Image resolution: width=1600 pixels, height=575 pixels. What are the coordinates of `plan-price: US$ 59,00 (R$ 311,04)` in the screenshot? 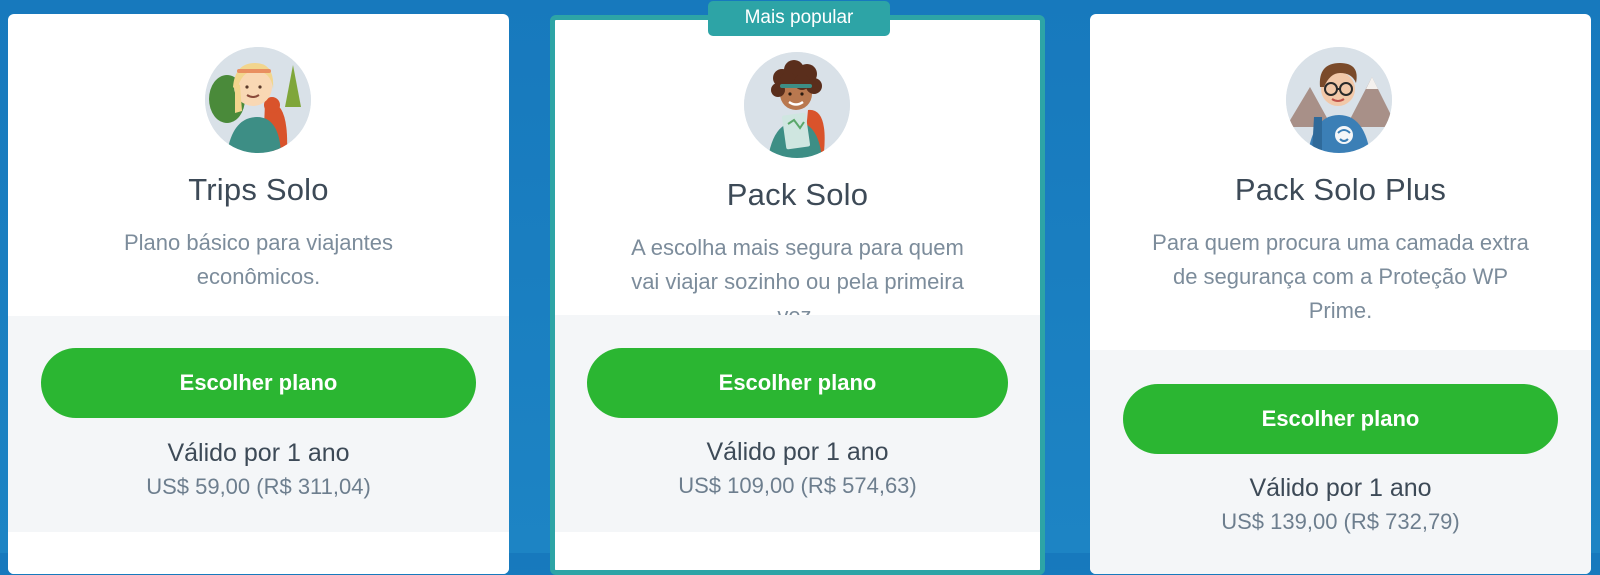 It's located at (258, 486).